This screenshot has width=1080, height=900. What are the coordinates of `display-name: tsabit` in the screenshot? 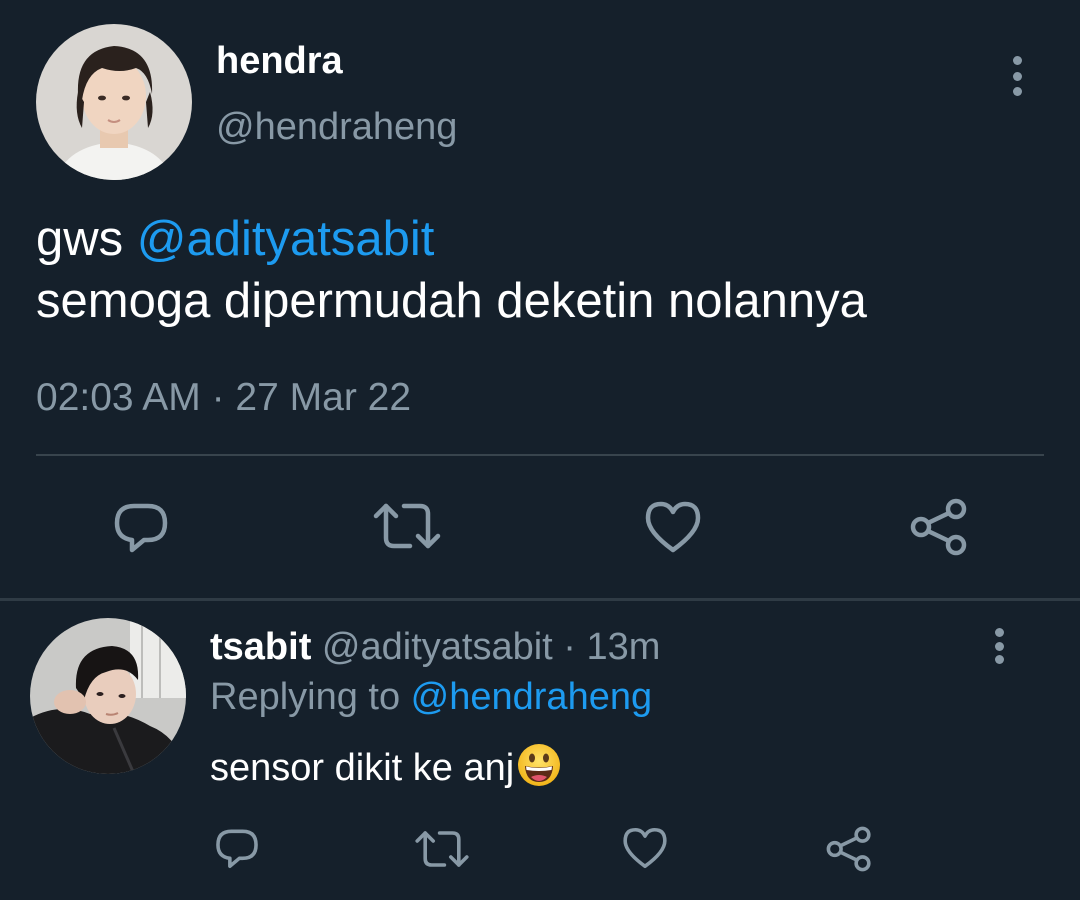 It's located at (260, 647).